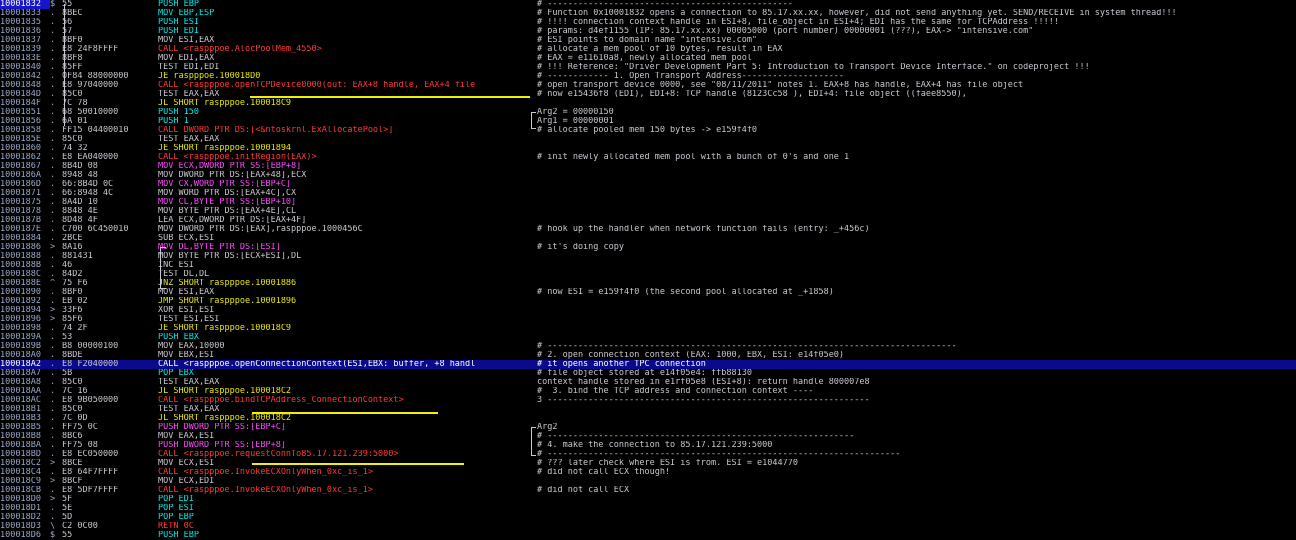 The height and width of the screenshot is (540, 1296). What do you see at coordinates (648, 409) in the screenshot?
I see `listing-row: 100018B1. 85C0 TEST EAX,EAX` at bounding box center [648, 409].